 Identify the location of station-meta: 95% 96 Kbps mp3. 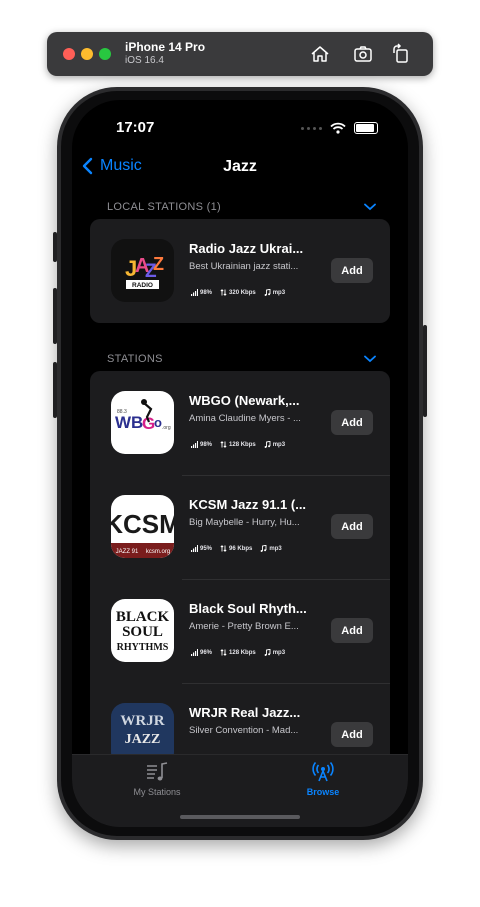
(236, 548).